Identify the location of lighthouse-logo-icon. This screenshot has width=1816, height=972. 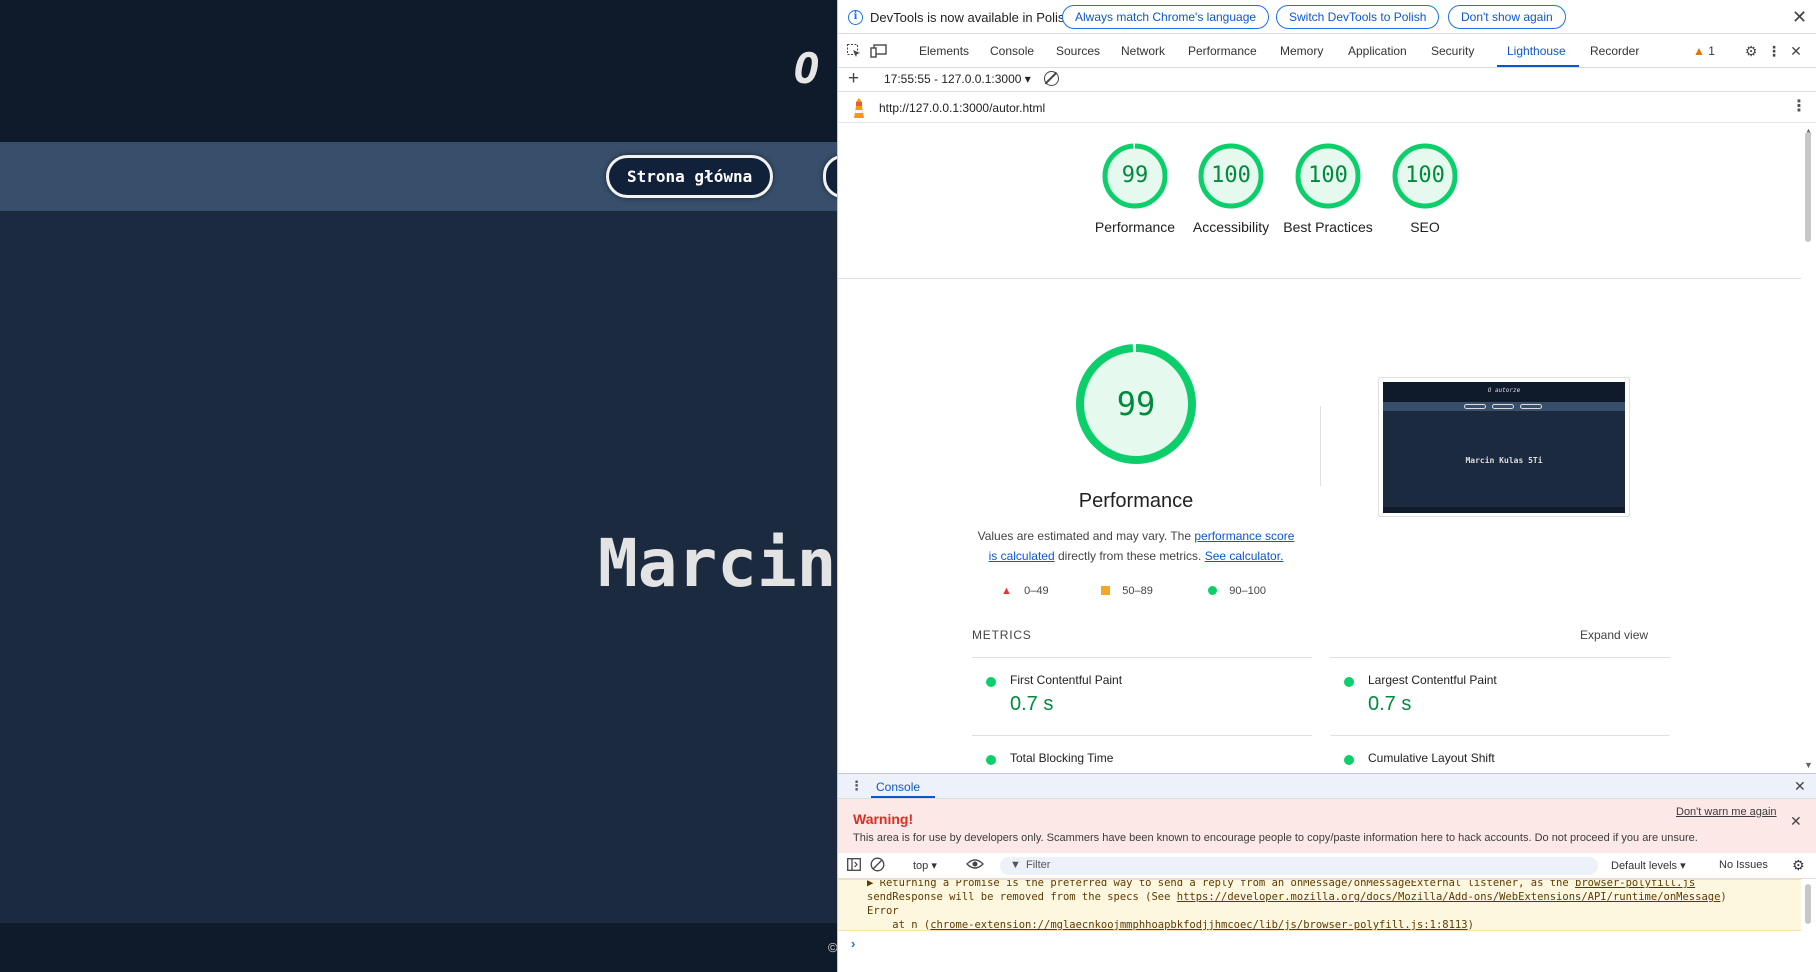
(859, 108).